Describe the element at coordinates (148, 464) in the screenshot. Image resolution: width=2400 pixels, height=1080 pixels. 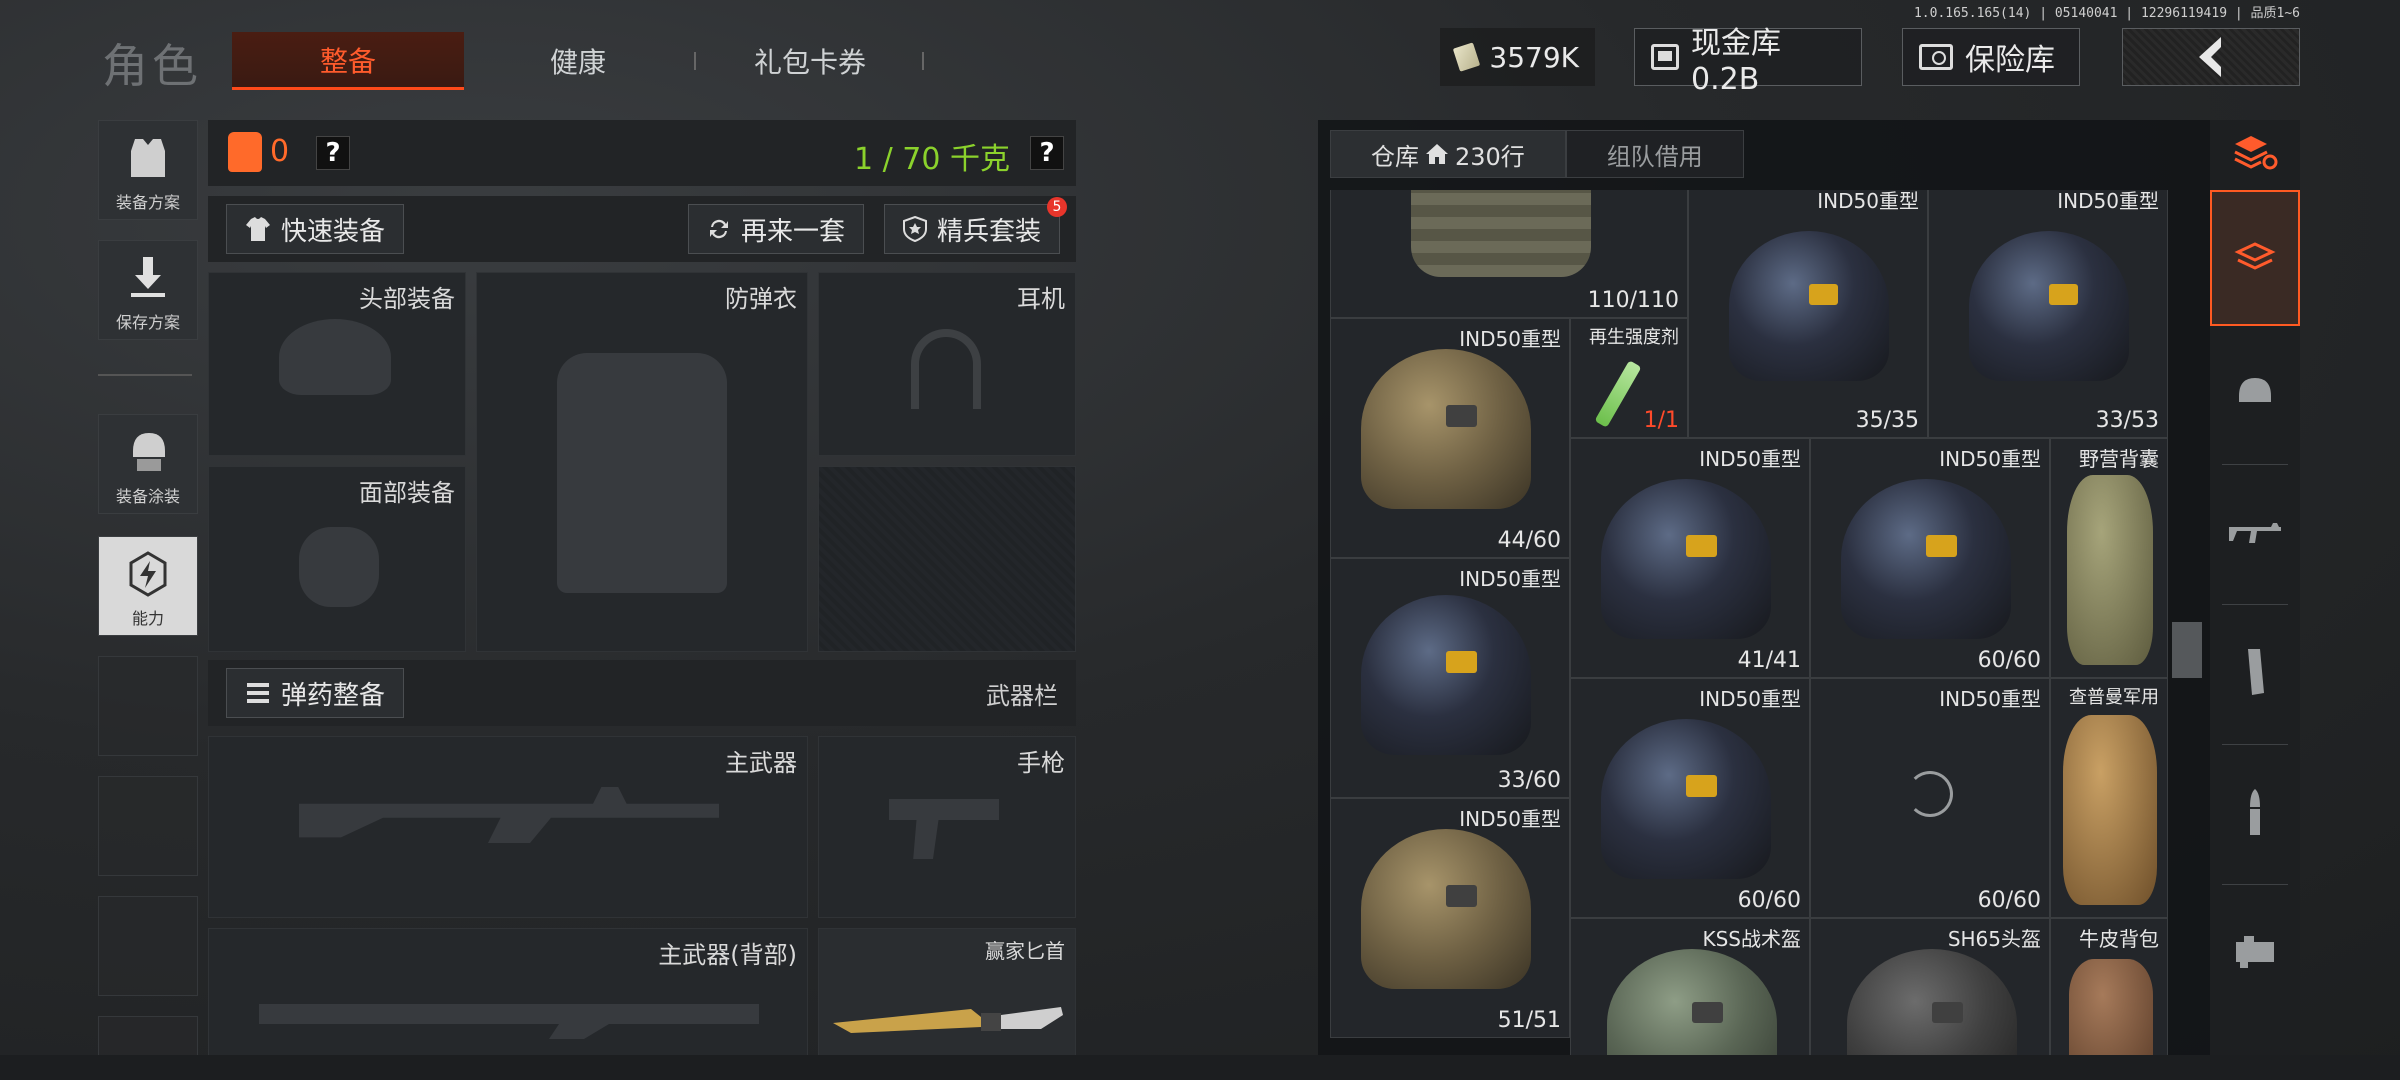
I see `equip-skin-button: 装备涂装` at that location.